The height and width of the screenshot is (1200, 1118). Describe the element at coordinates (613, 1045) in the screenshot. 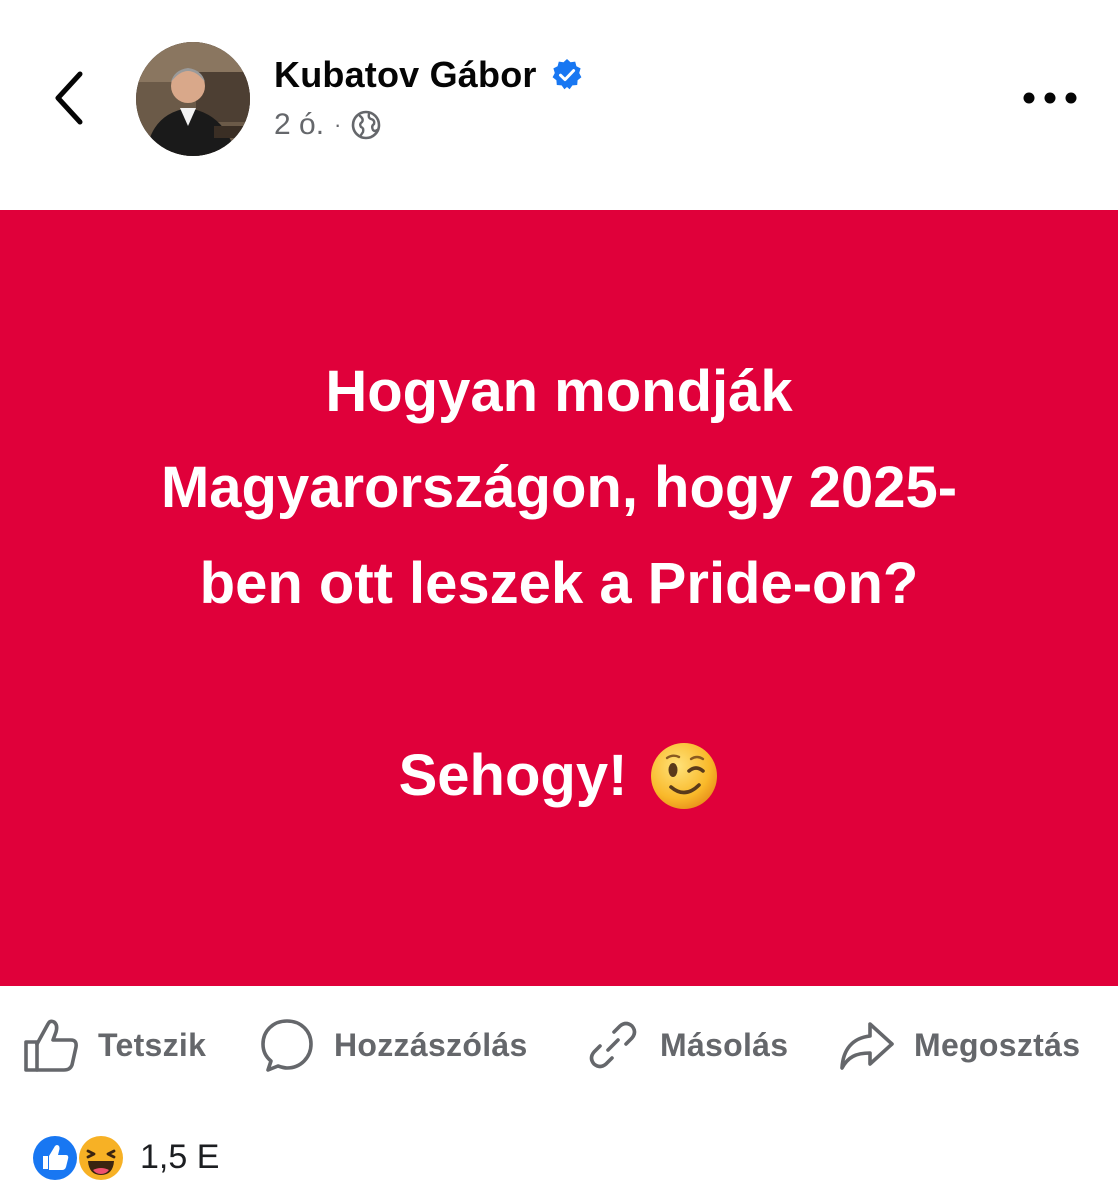

I see `link-icon` at that location.